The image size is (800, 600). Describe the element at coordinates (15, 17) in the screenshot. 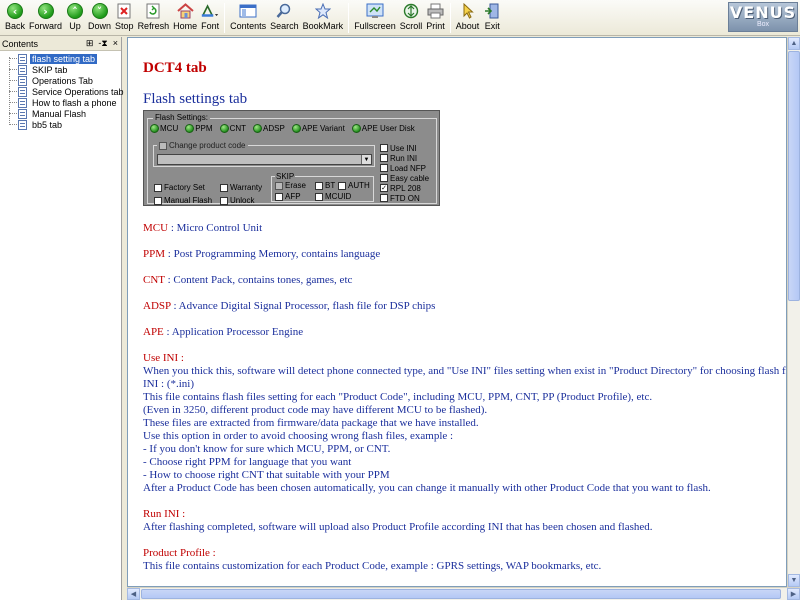

I see `back-button: ‹ Back` at that location.